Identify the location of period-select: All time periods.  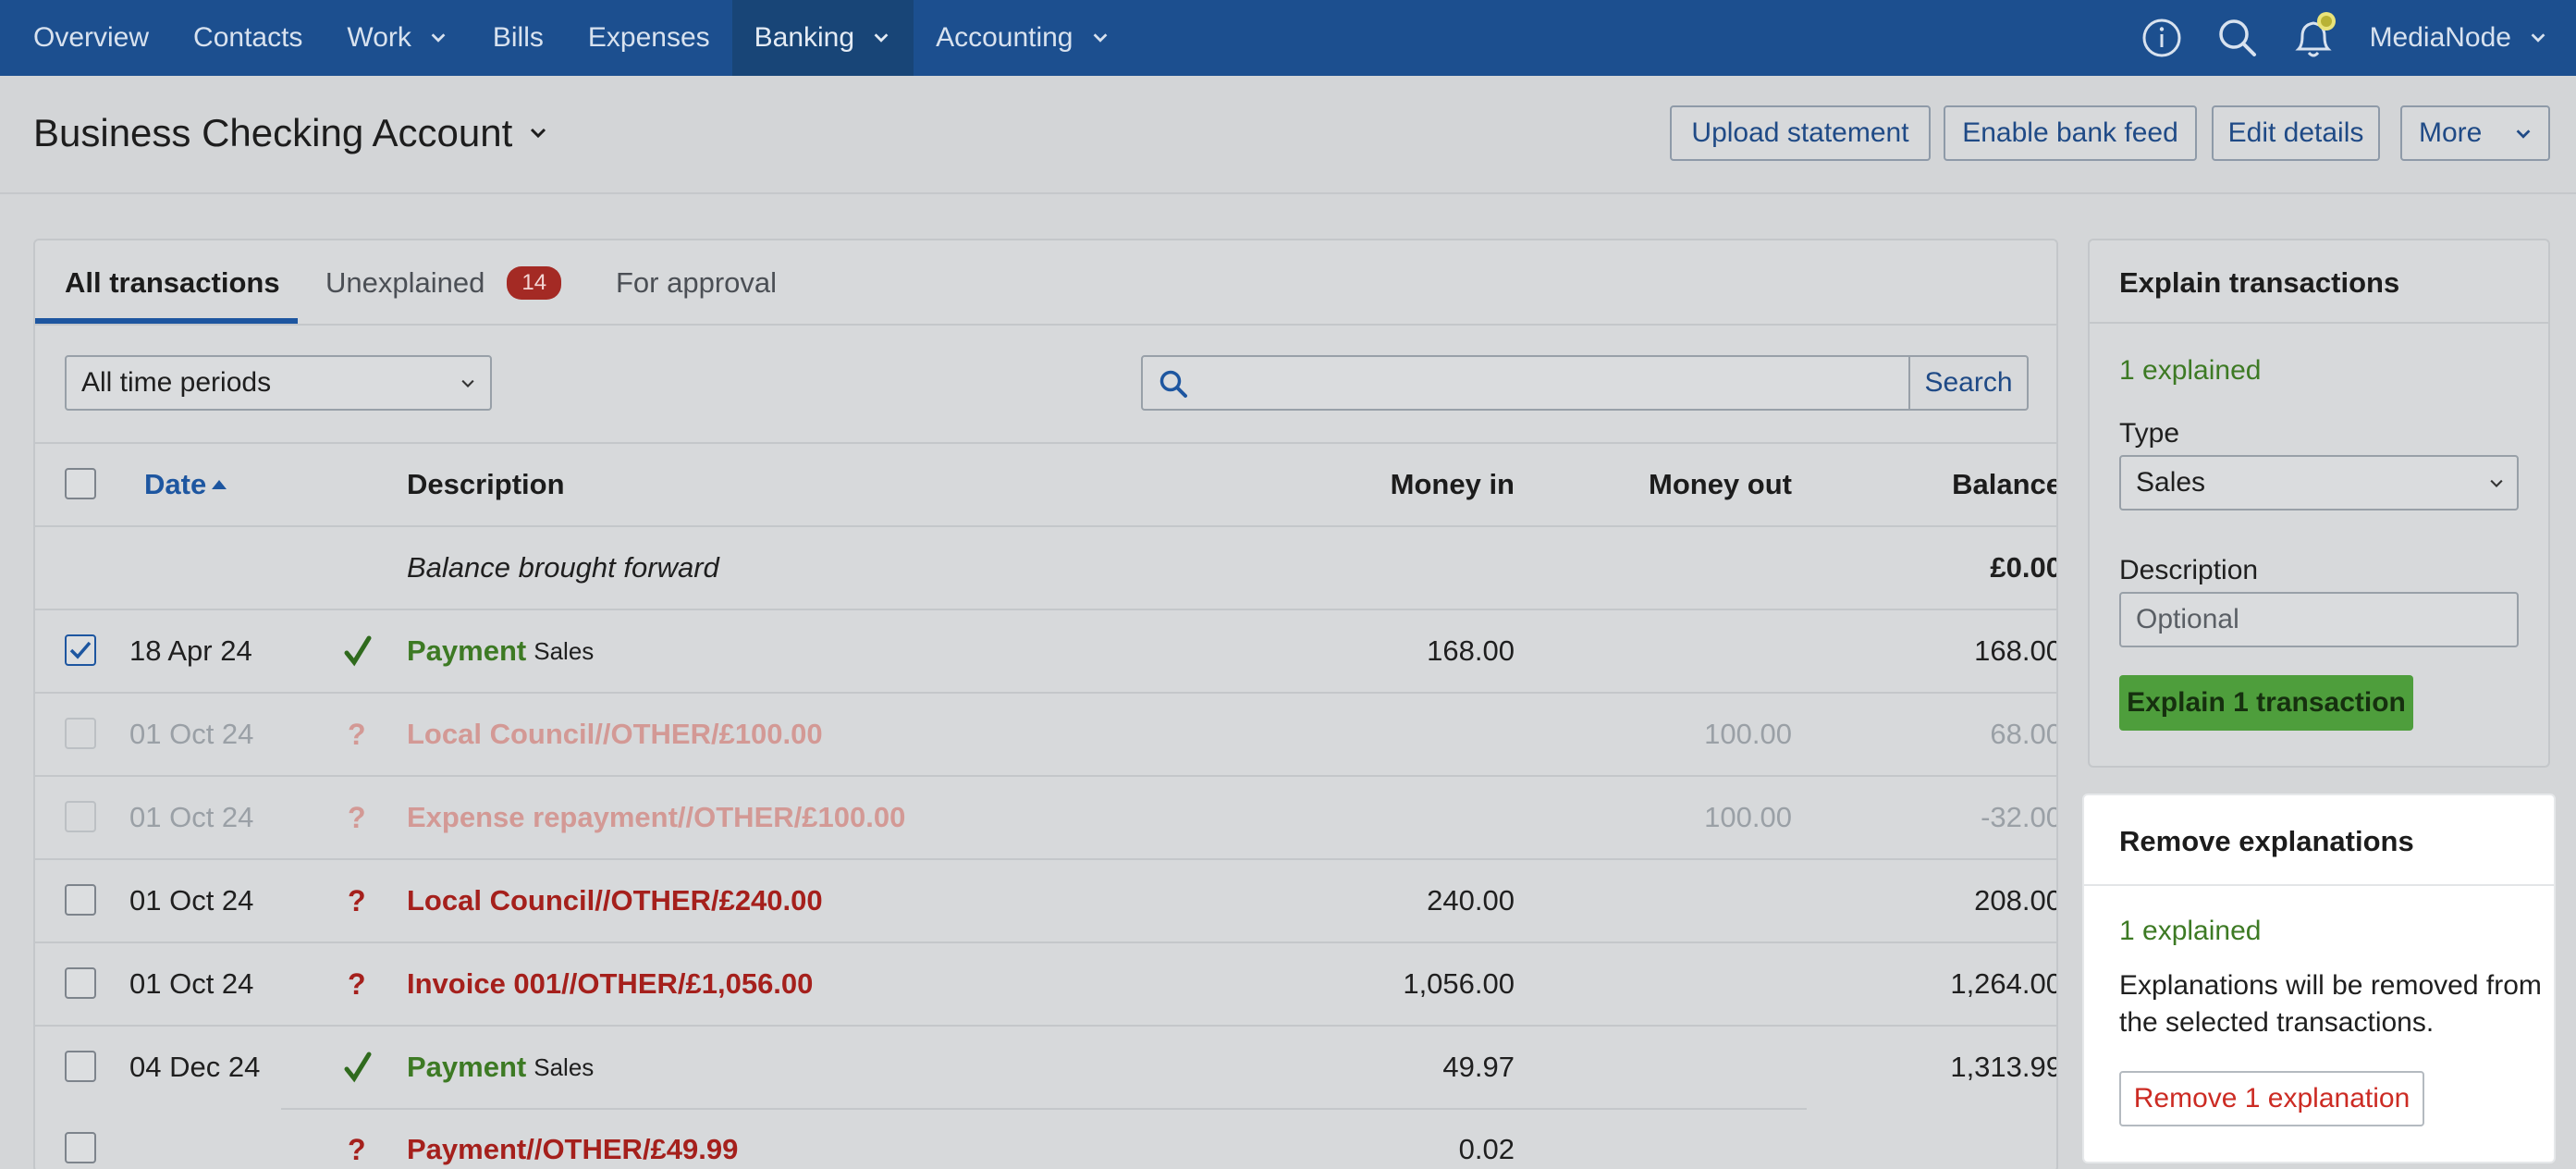
(279, 383).